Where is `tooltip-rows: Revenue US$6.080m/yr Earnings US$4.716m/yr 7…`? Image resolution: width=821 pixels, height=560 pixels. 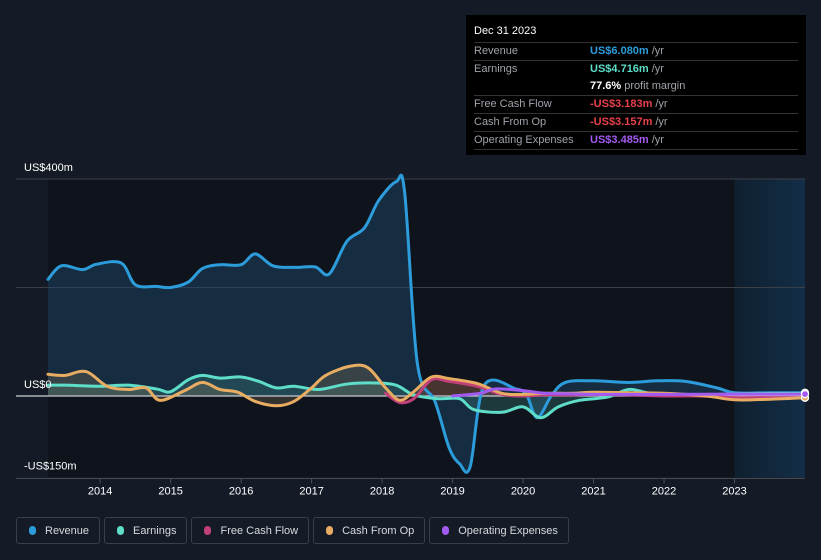
tooltip-rows: Revenue US$6.080m/yr Earnings US$4.716m/yr 7… is located at coordinates (636, 96).